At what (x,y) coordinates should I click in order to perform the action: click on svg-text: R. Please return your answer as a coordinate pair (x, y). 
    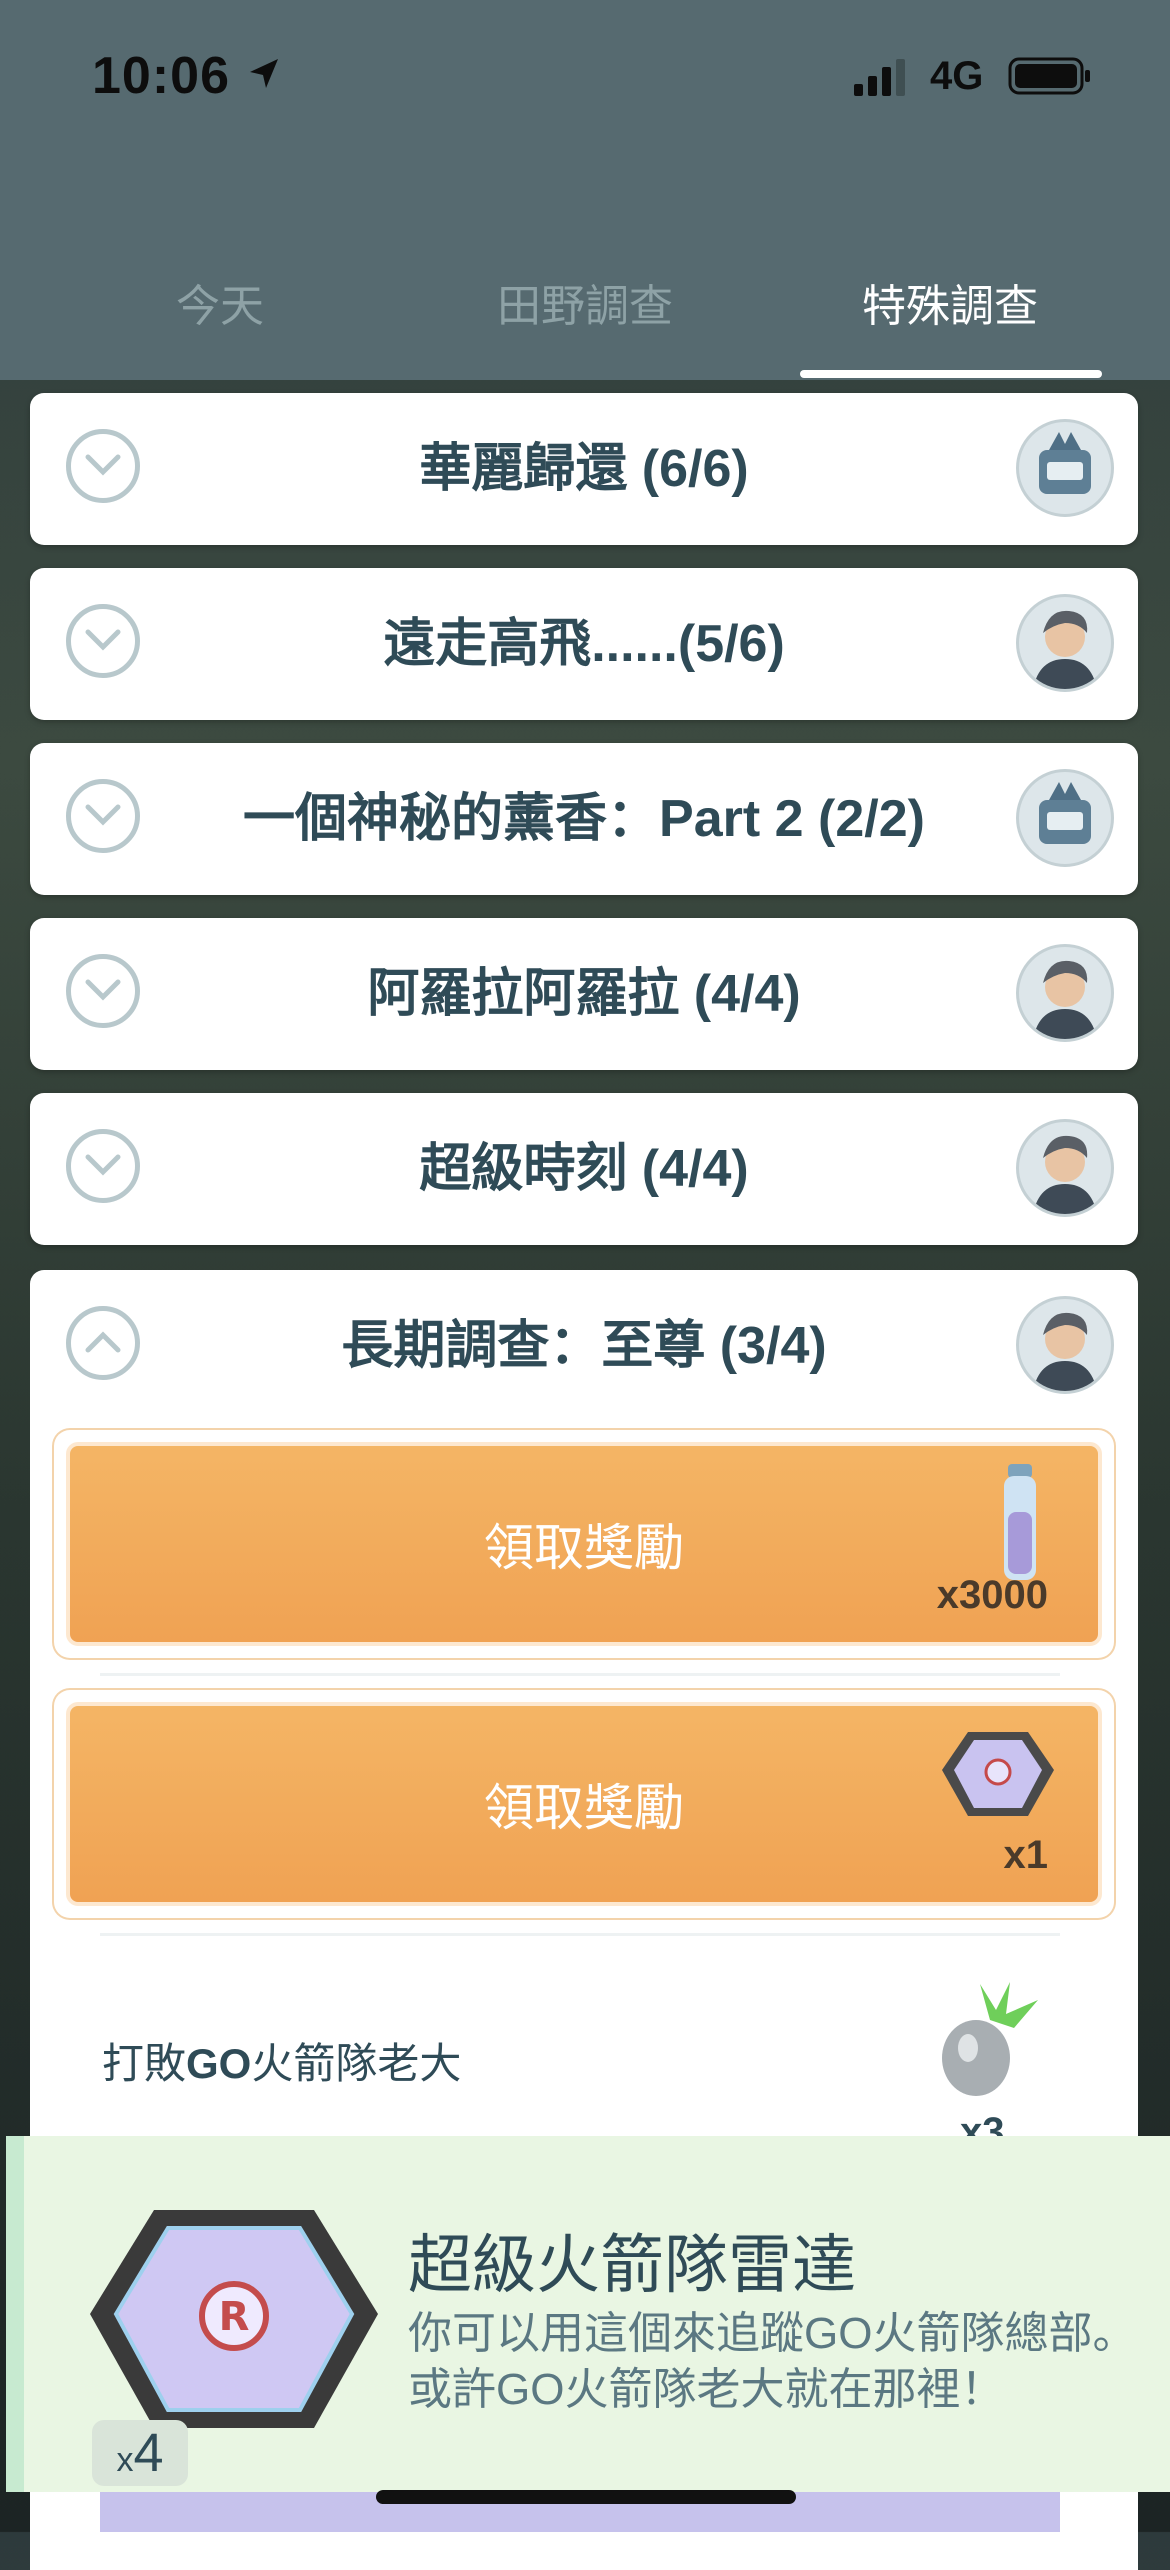
    Looking at the image, I should click on (234, 2317).